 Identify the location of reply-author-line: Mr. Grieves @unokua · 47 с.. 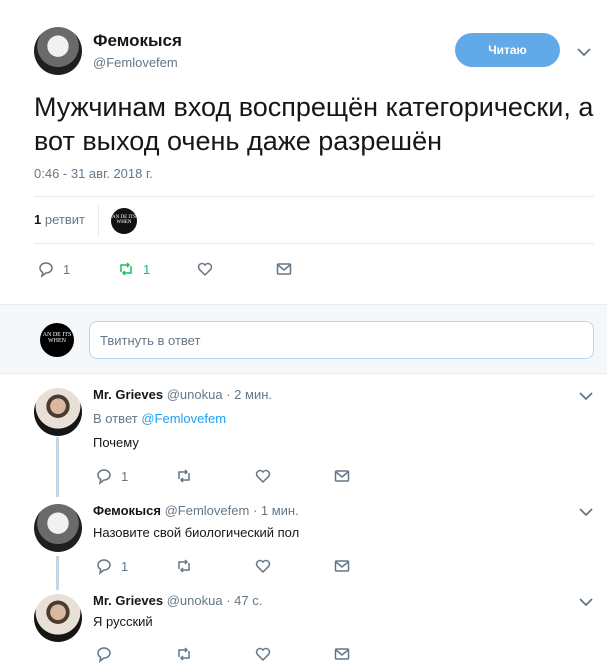
(177, 600).